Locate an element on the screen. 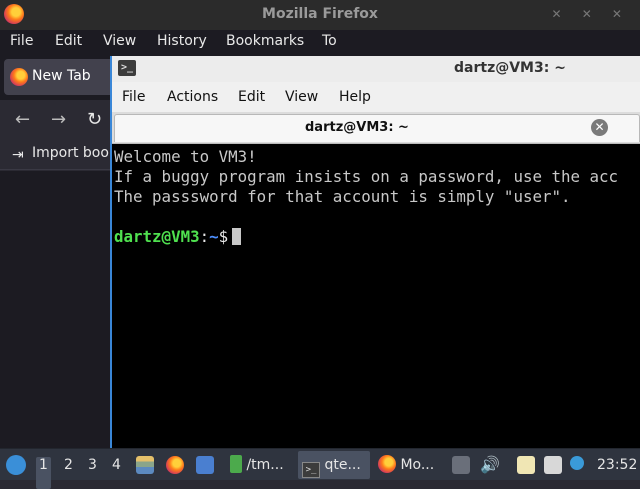 This screenshot has width=640, height=489. terminal-menu-file: File is located at coordinates (133, 97).